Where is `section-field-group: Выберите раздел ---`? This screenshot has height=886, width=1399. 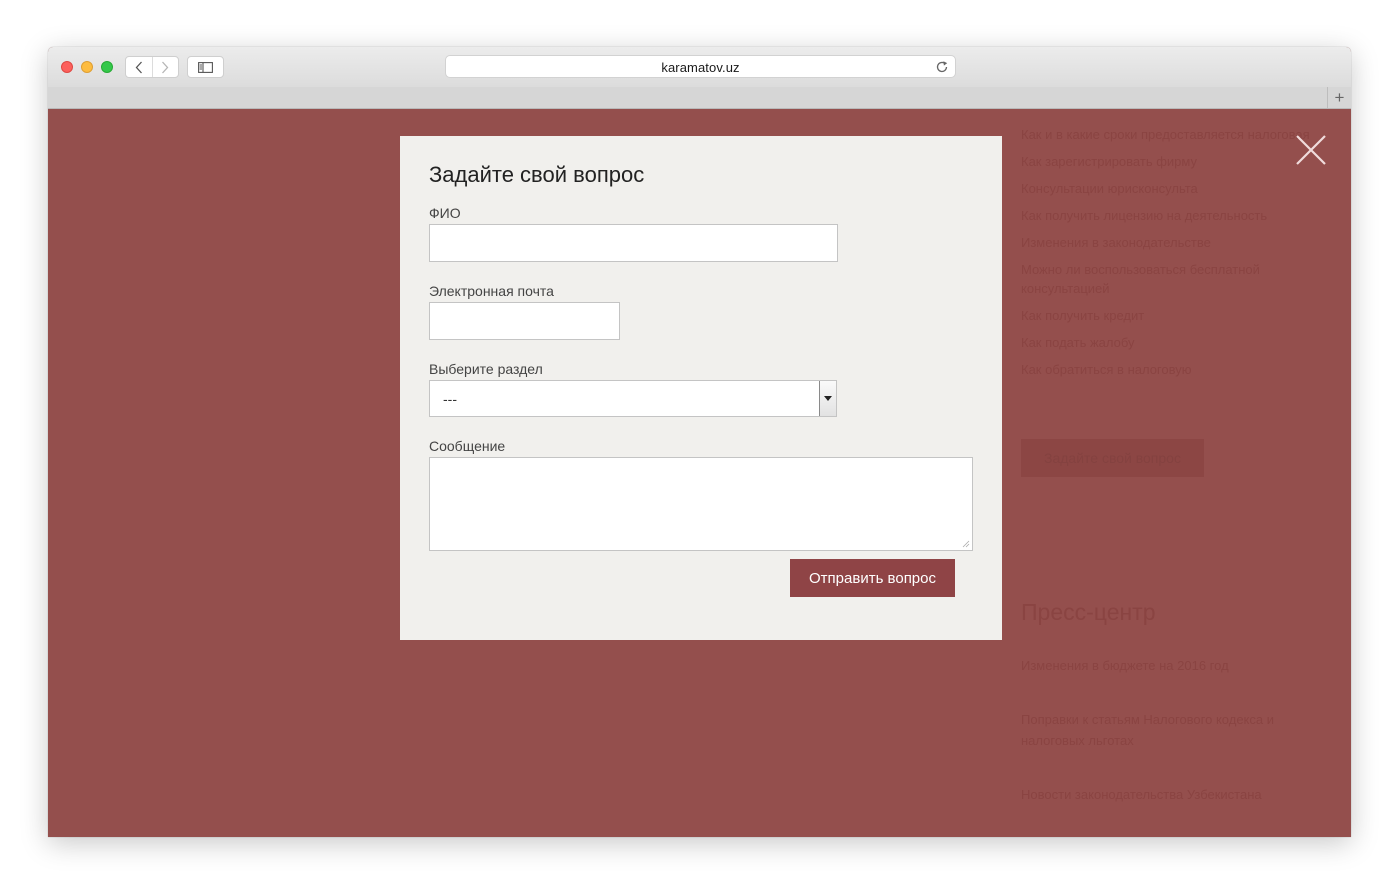 section-field-group: Выберите раздел --- is located at coordinates (701, 389).